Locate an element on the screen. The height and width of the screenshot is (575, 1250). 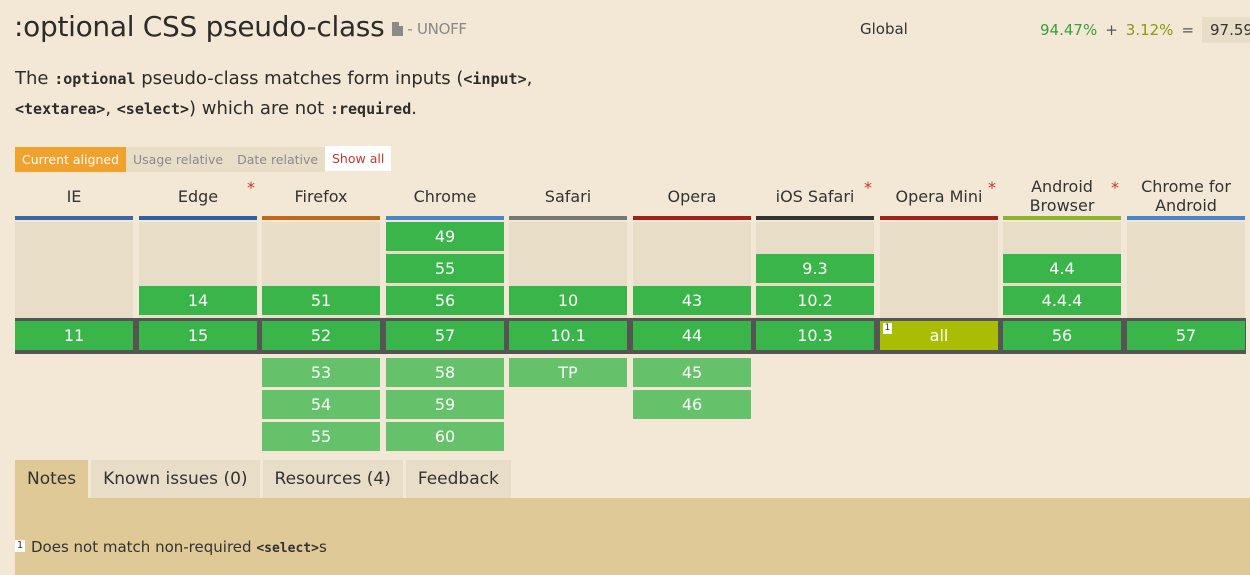
browser-name: iOS Safari is located at coordinates (815, 196).